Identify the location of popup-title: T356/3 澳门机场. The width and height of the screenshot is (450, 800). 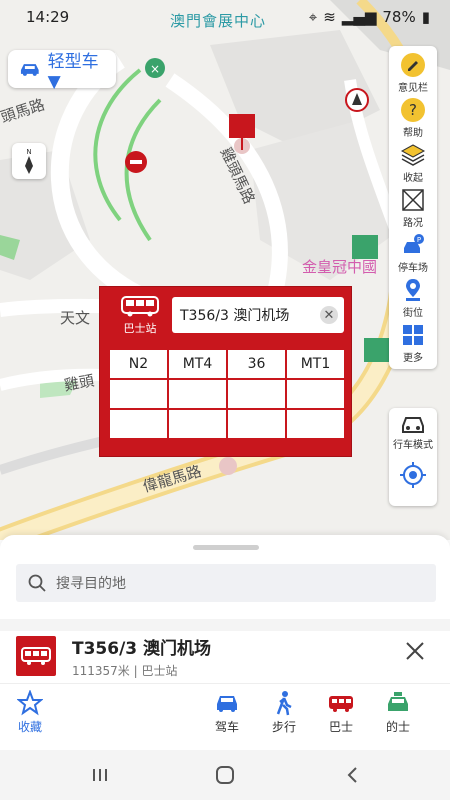
(235, 316).